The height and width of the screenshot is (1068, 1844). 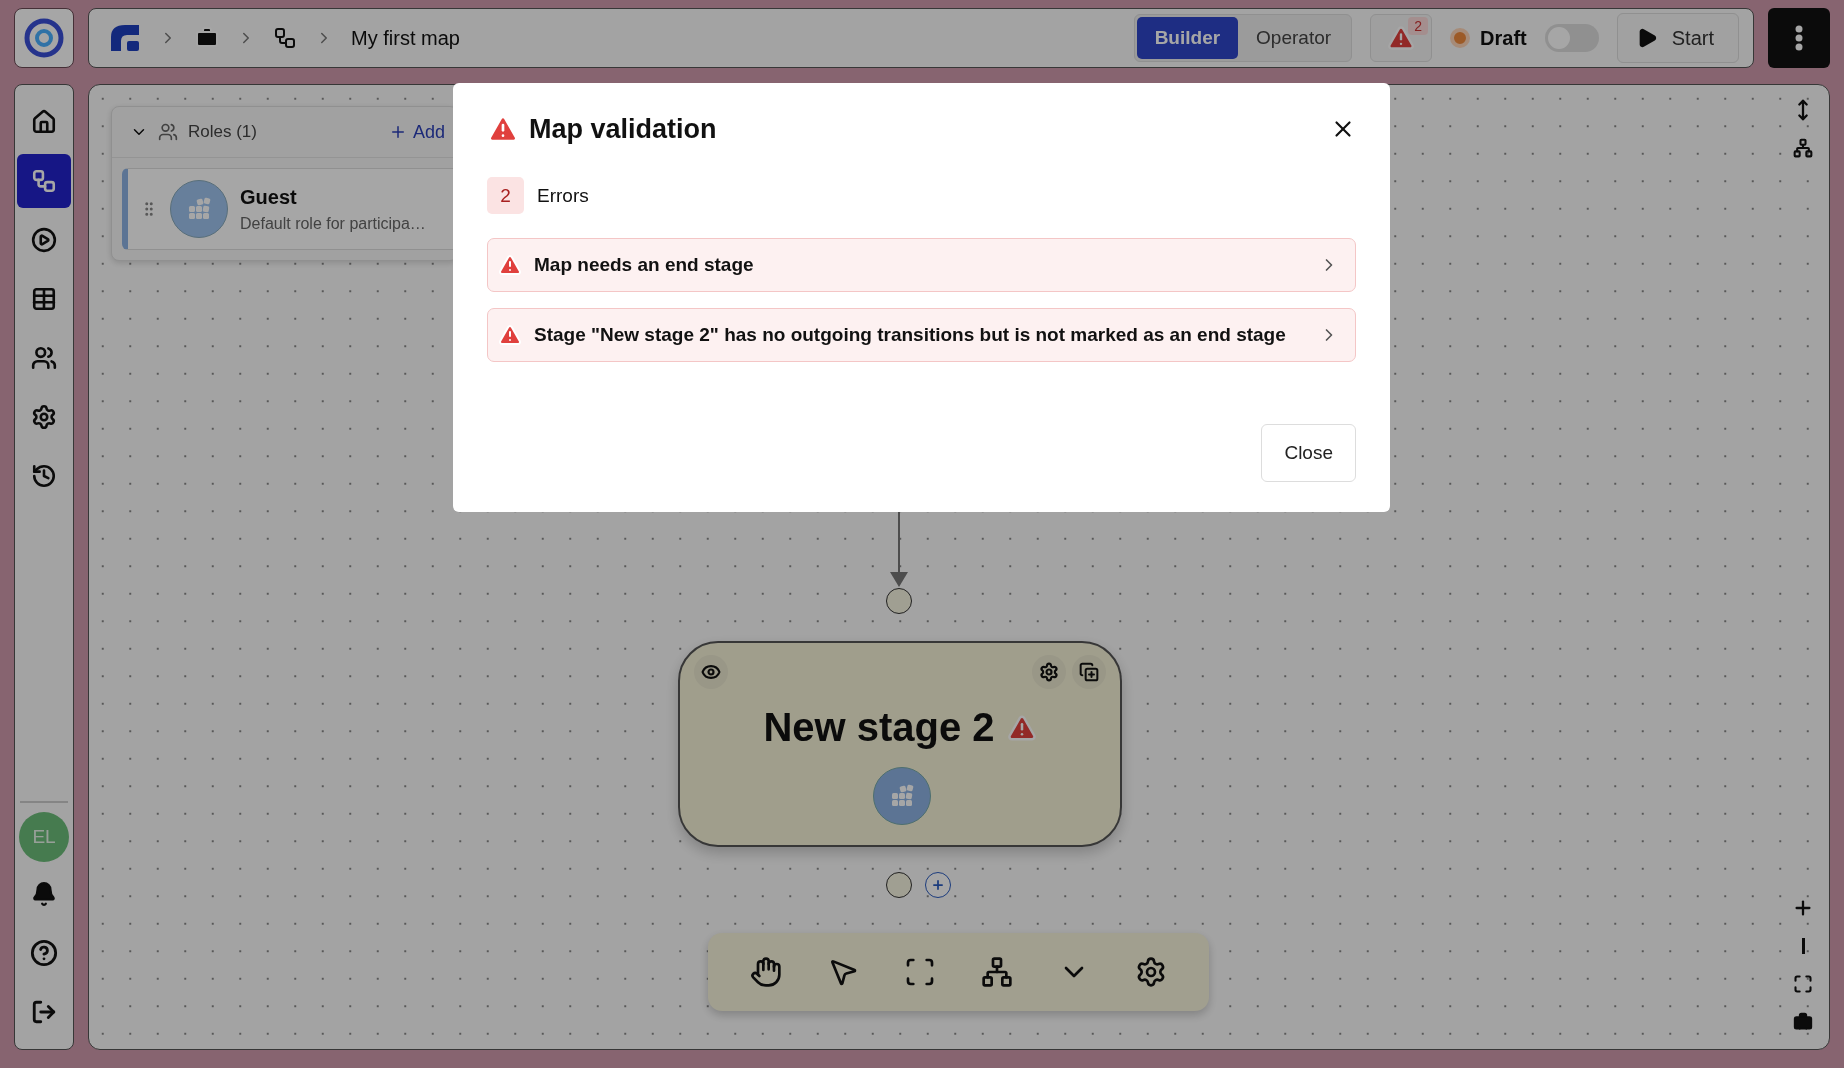 I want to click on home-icon, so click(x=44, y=122).